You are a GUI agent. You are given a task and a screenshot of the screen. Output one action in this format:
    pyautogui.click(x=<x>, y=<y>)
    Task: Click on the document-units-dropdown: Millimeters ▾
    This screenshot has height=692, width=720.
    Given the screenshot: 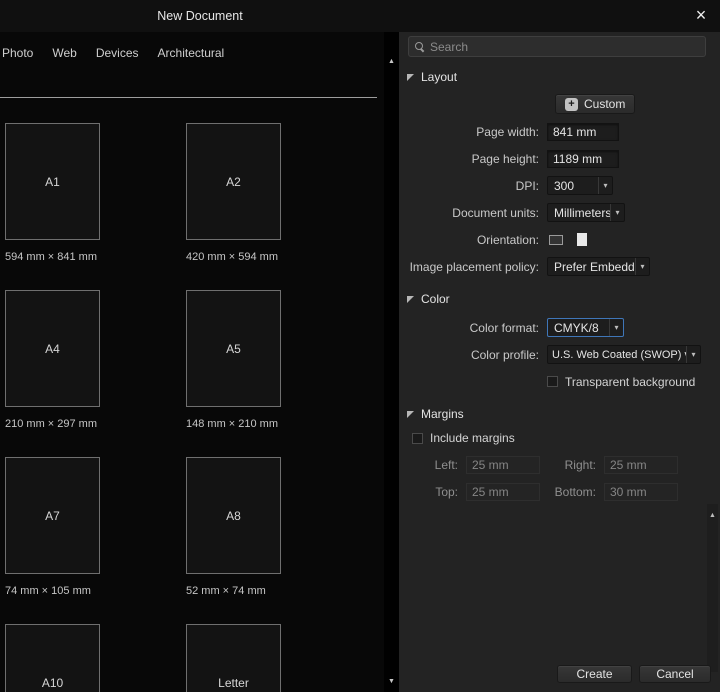 What is the action you would take?
    pyautogui.click(x=586, y=212)
    